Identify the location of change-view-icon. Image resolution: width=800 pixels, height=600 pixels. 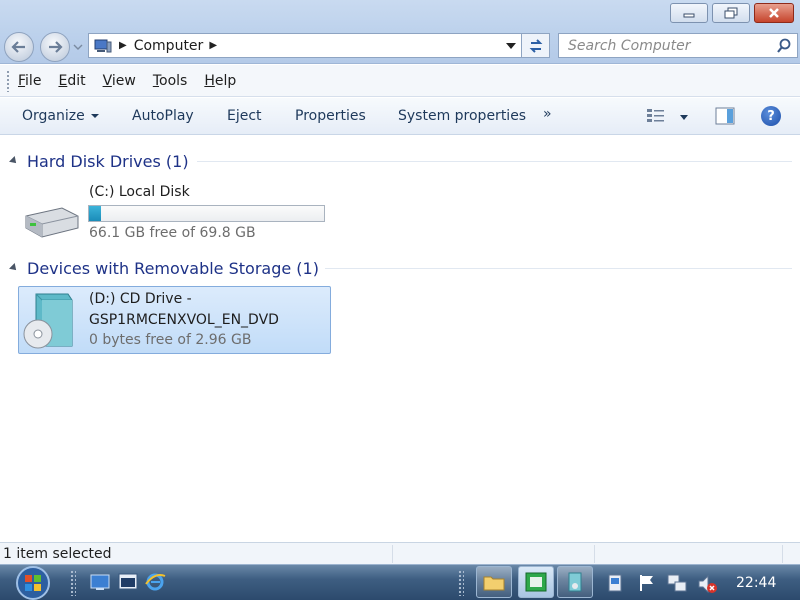
(657, 116).